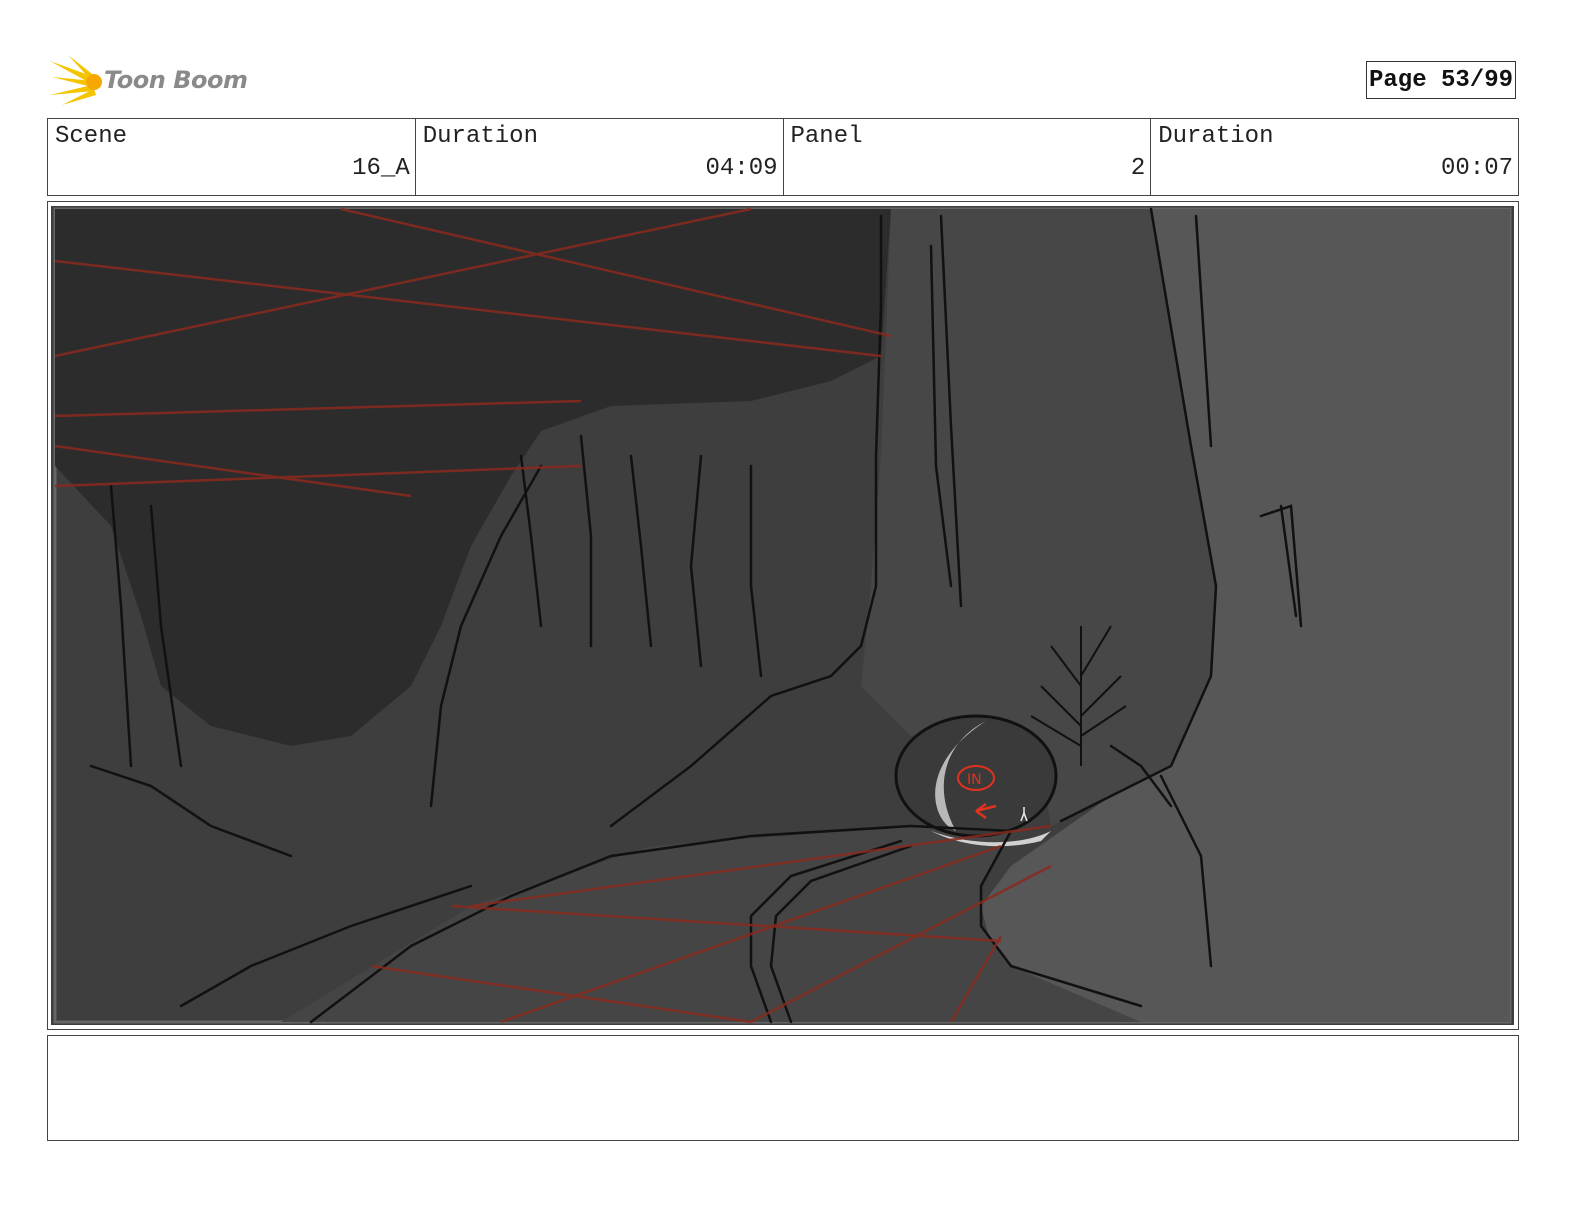 The width and height of the screenshot is (1584, 1224). What do you see at coordinates (480, 136) in the screenshot?
I see `scene-duration-label: Duration` at bounding box center [480, 136].